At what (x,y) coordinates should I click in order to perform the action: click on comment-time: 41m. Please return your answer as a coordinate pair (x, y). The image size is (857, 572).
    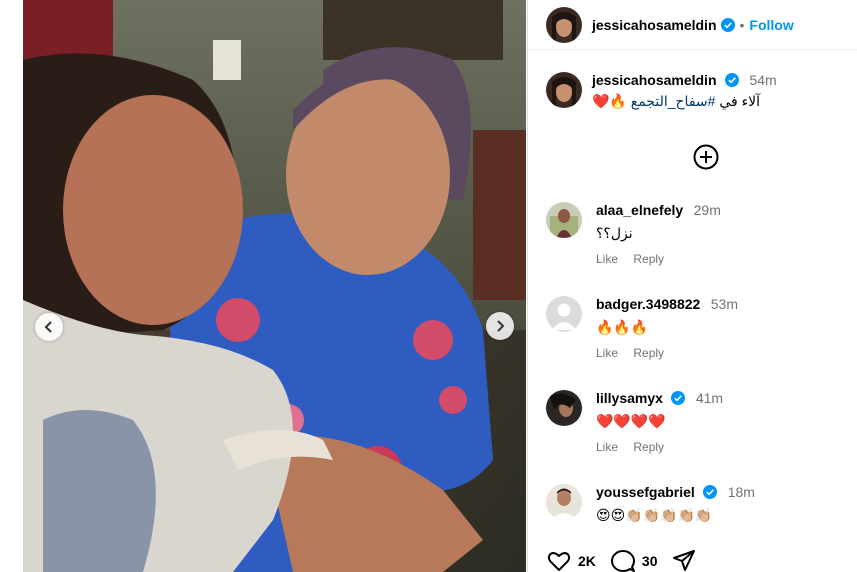
    Looking at the image, I should click on (709, 398).